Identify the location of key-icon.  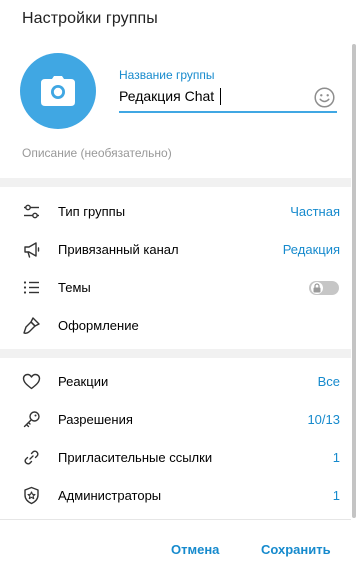
(31, 419).